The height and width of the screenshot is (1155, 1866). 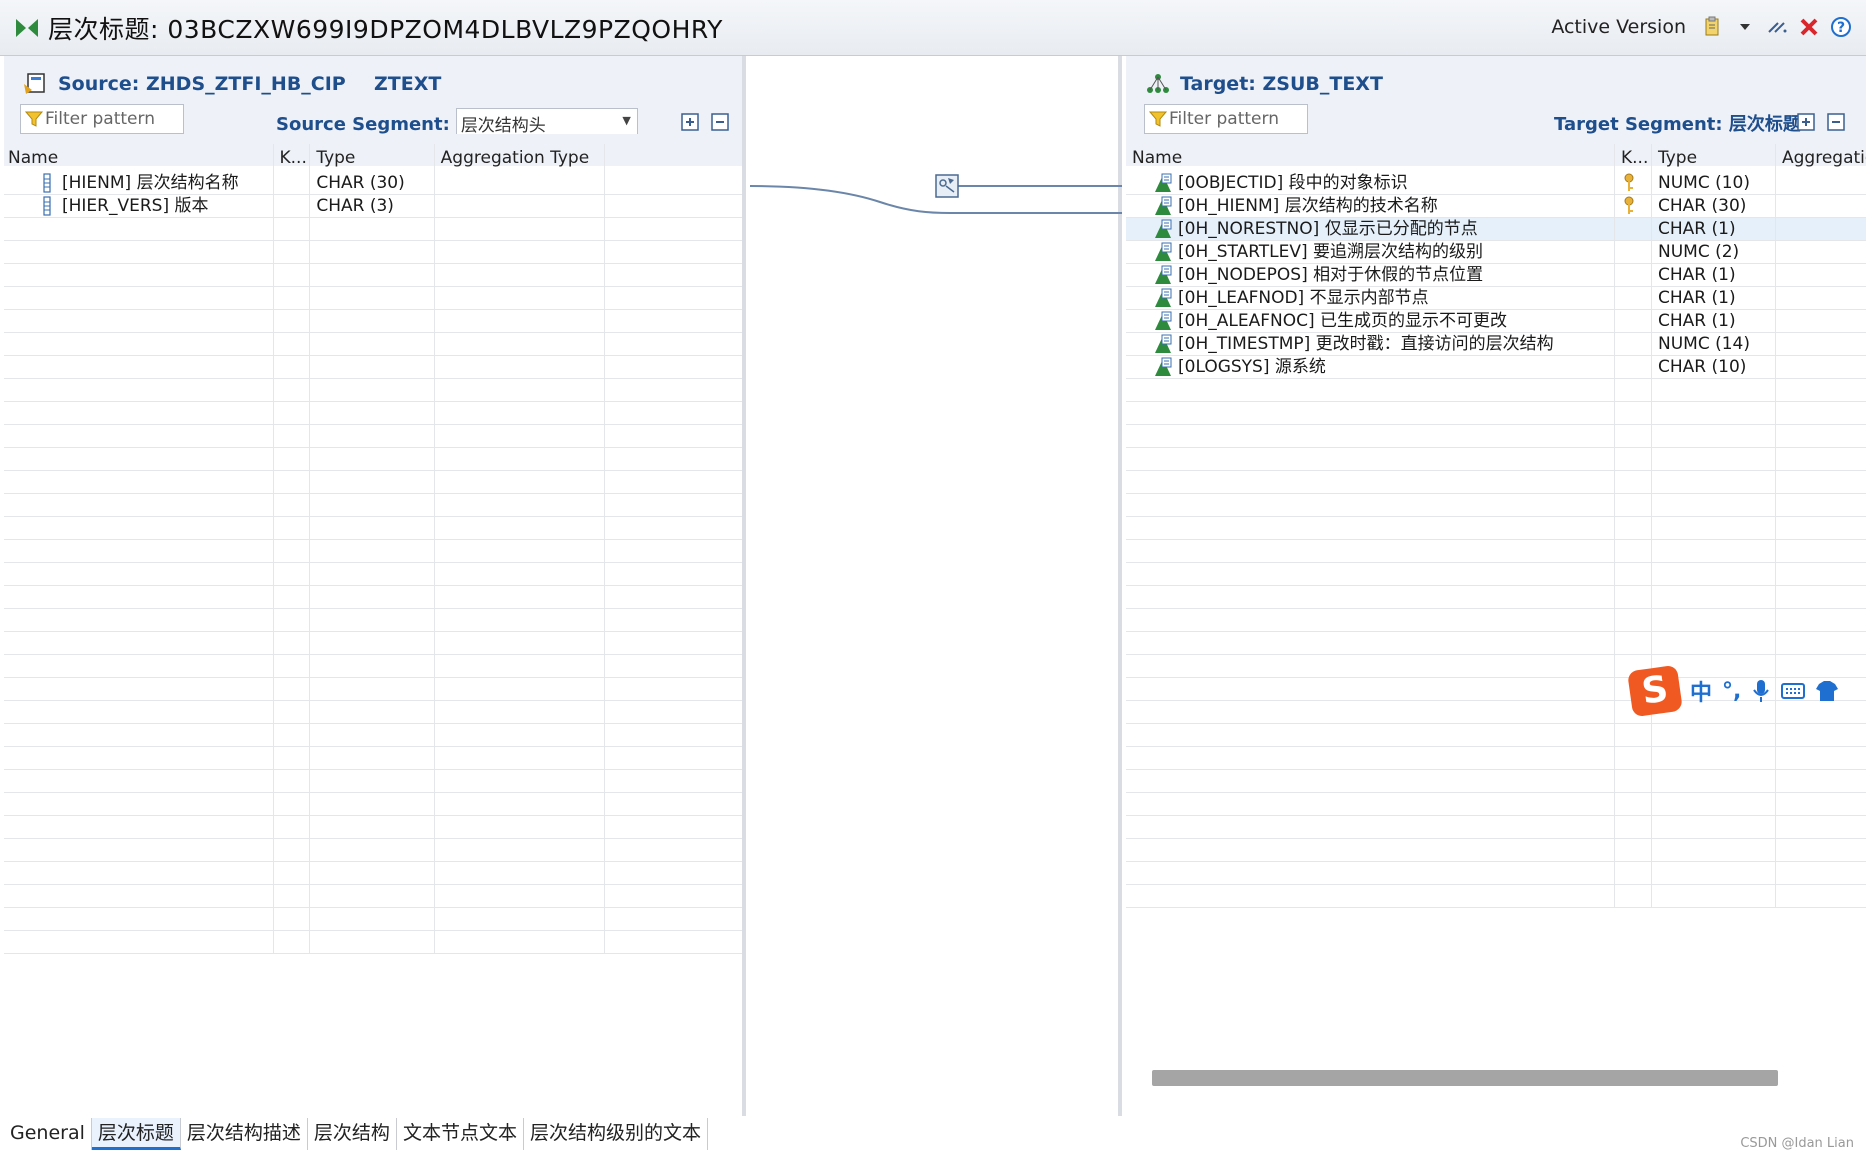 What do you see at coordinates (1496, 206) in the screenshot?
I see `table-row: [0H_HIENM] 层次结构的技术名称 CHAR (30)` at bounding box center [1496, 206].